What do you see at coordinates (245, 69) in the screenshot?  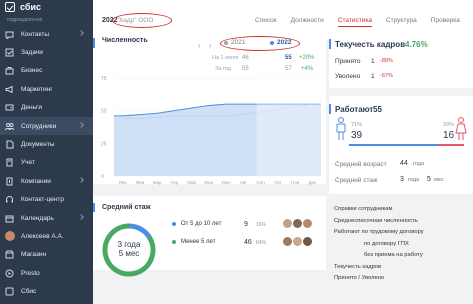 I see `stat-2021: 55` at bounding box center [245, 69].